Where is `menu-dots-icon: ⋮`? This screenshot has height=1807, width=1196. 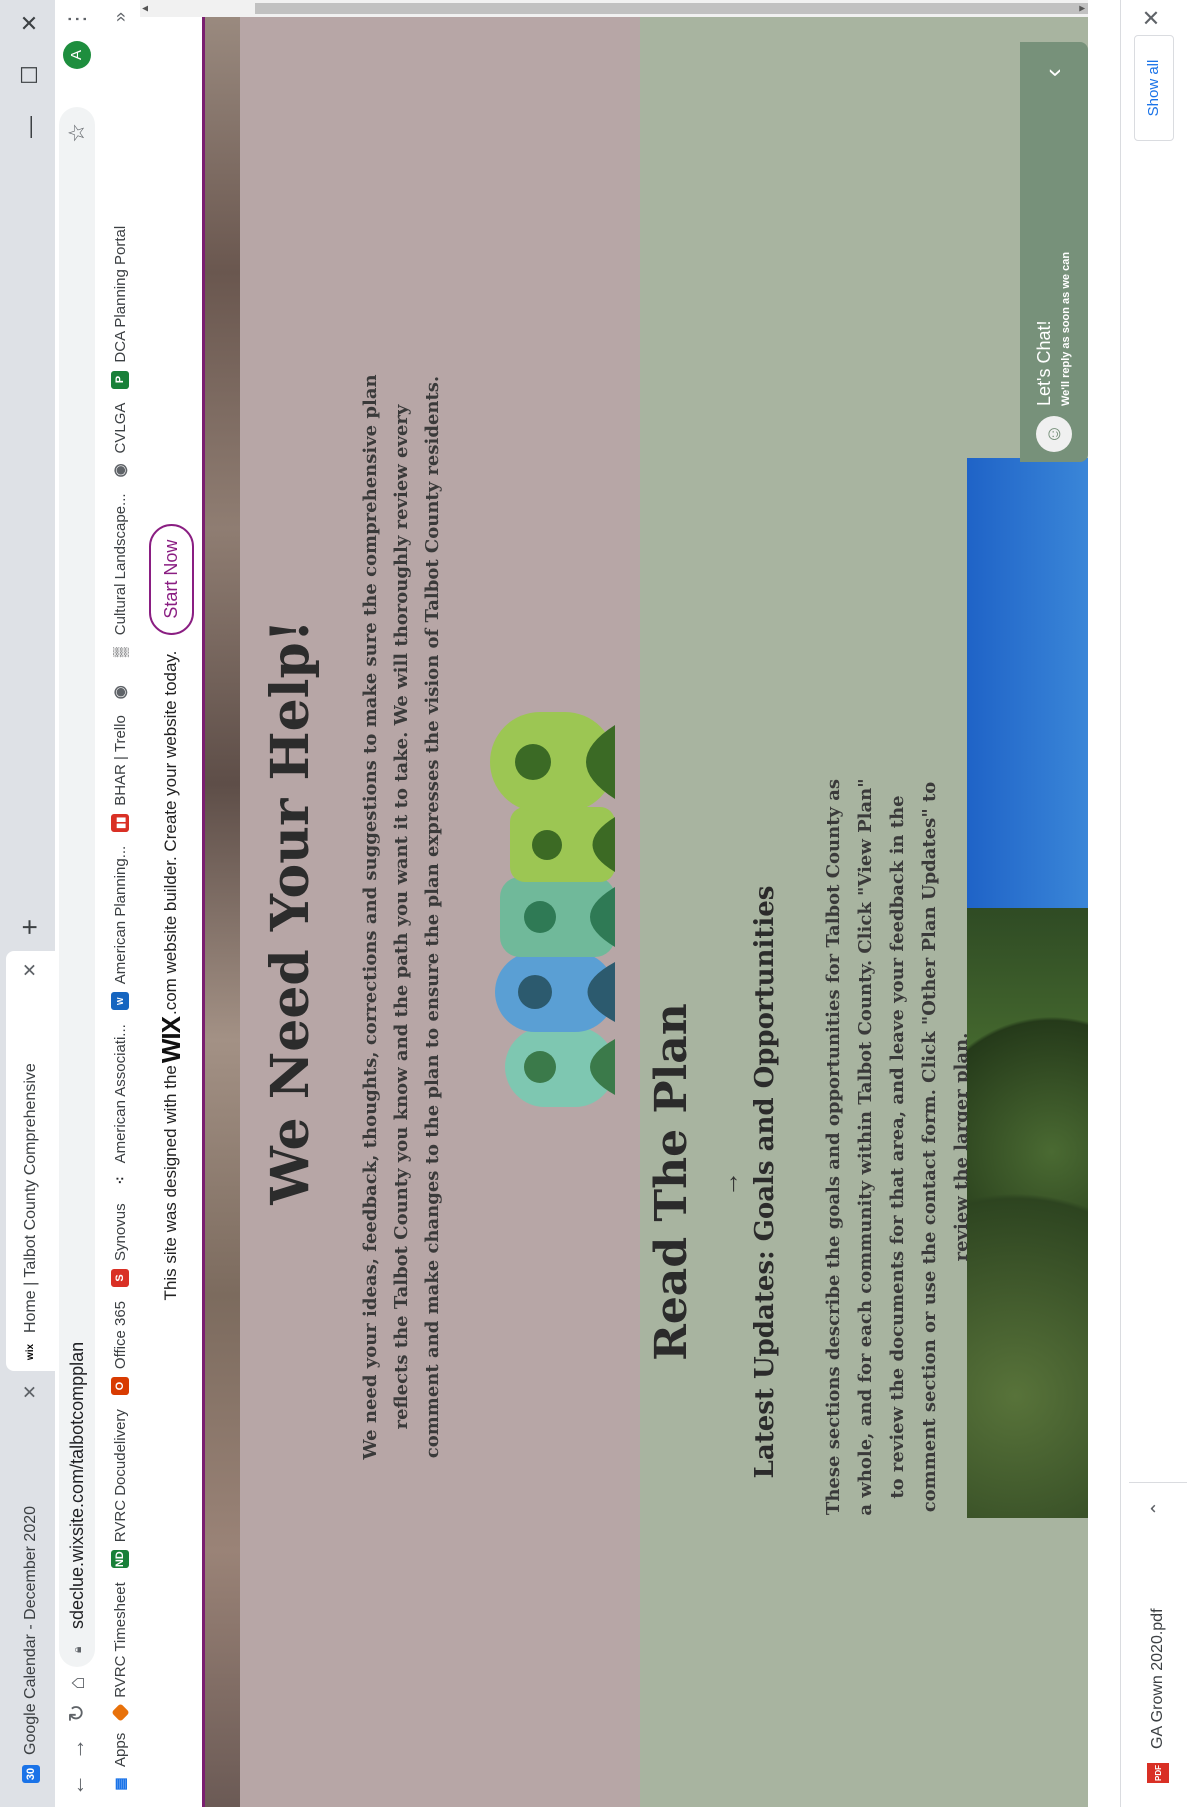
menu-dots-icon: ⋮ is located at coordinates (77, 19).